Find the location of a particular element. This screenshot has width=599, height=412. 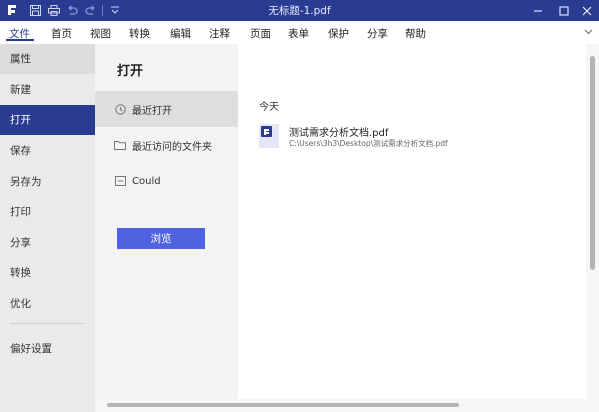

panel-heading: 打开 is located at coordinates (130, 71).